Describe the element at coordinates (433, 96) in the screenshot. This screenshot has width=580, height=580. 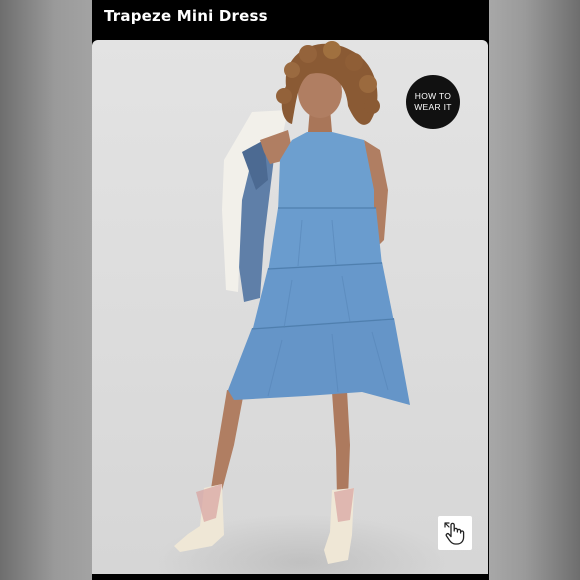
I see `how-to-label-line1: HOW TO` at that location.